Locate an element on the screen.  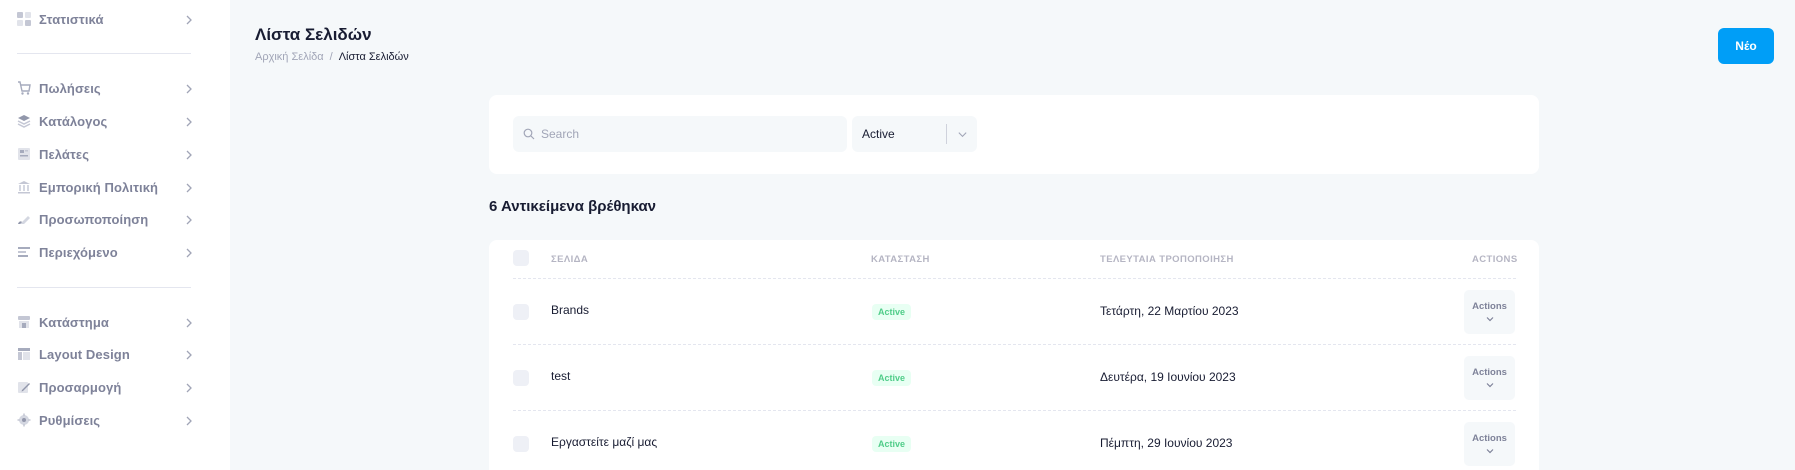
sidebar-item-label: Προσαρμογή is located at coordinates (80, 387).